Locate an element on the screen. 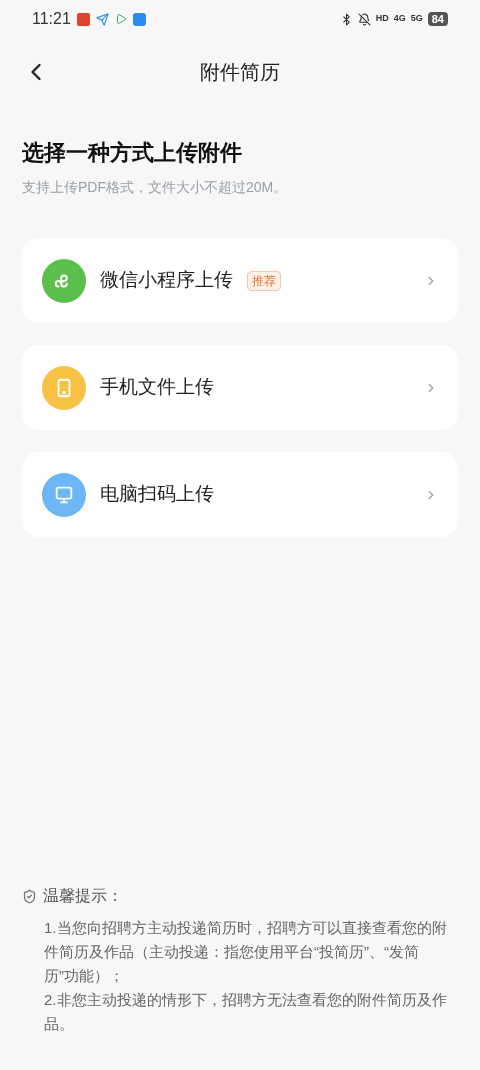  section-heading: 选择一种方式上传附件 is located at coordinates (132, 153).